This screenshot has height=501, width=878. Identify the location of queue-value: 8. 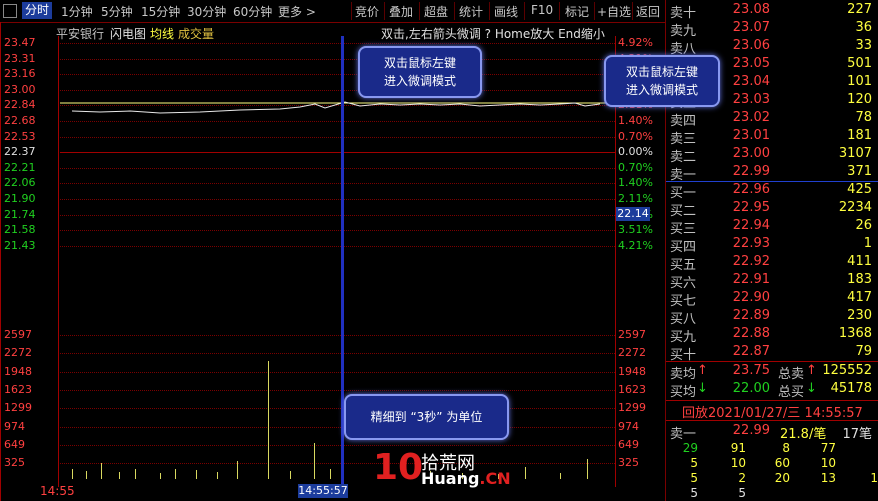
(786, 448).